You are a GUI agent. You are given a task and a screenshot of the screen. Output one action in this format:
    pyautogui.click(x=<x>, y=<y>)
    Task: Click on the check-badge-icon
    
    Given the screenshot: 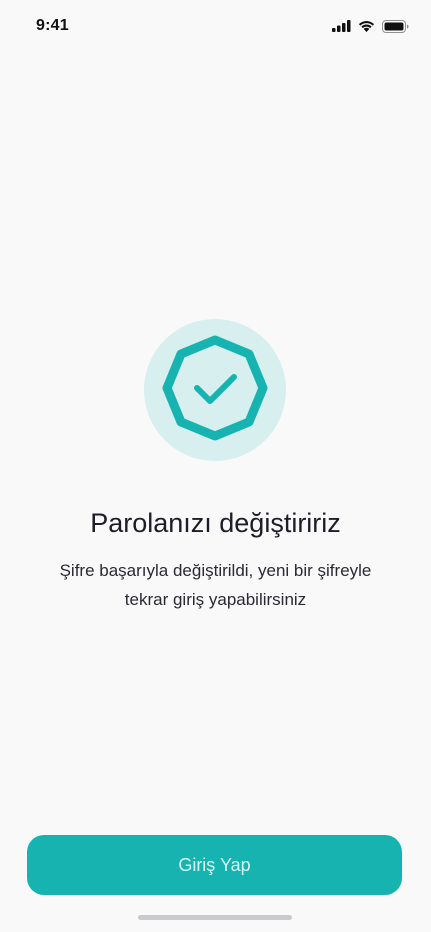 What is the action you would take?
    pyautogui.click(x=215, y=390)
    